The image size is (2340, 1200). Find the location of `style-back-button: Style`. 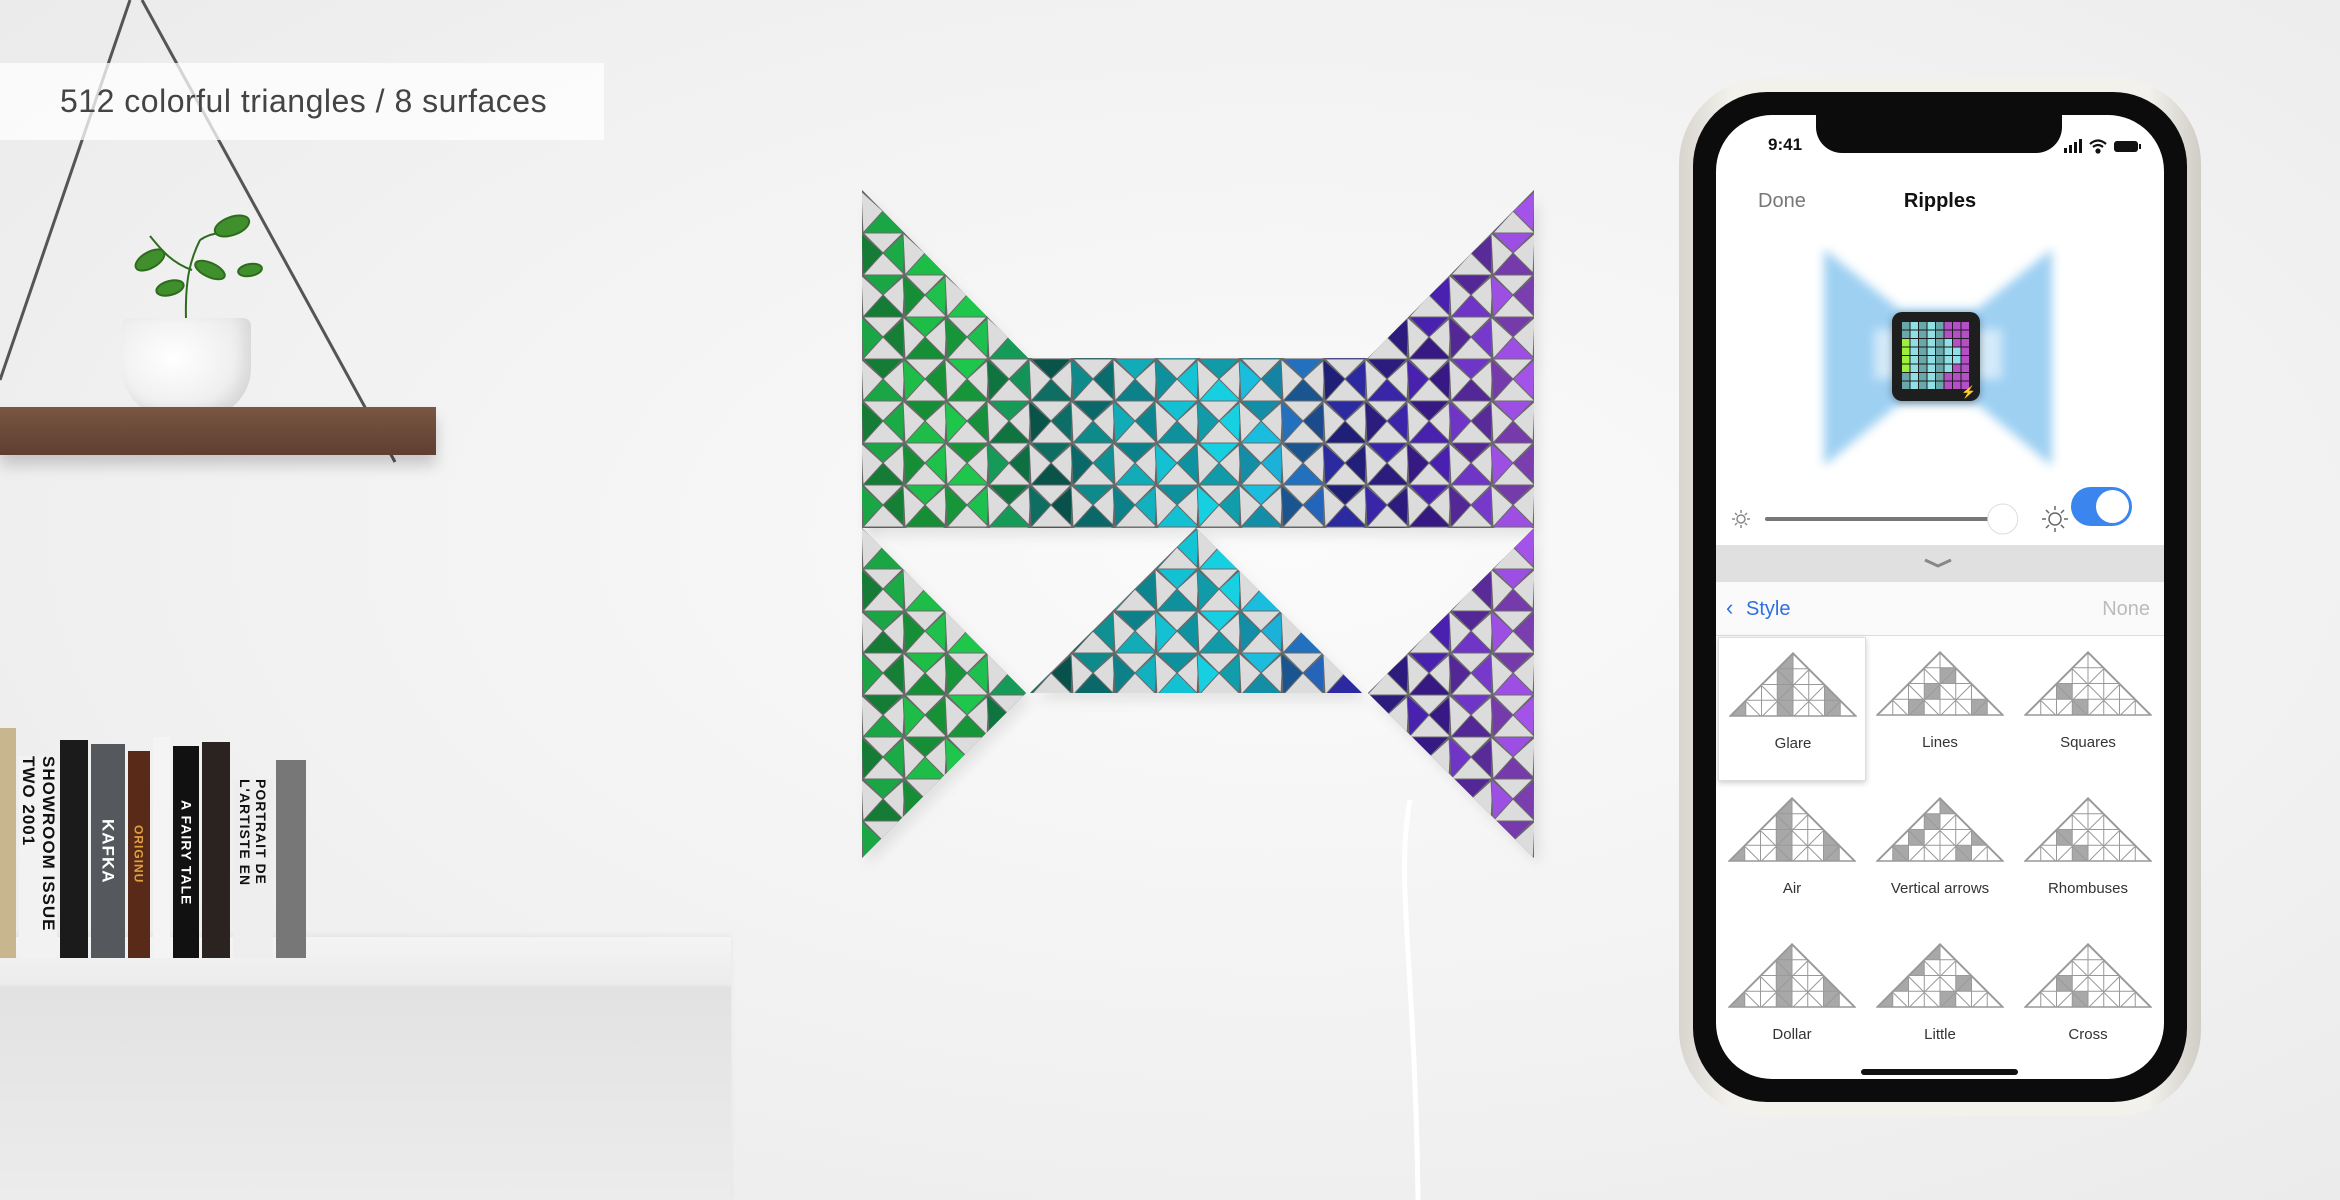

style-back-button: Style is located at coordinates (1768, 609).